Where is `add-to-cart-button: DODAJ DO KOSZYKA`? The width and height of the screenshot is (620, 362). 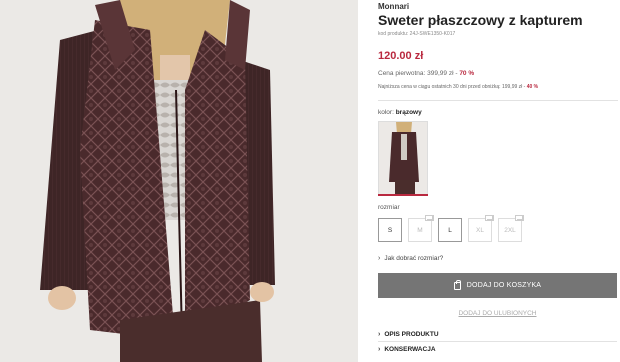 add-to-cart-button: DODAJ DO KOSZYKA is located at coordinates (497, 285).